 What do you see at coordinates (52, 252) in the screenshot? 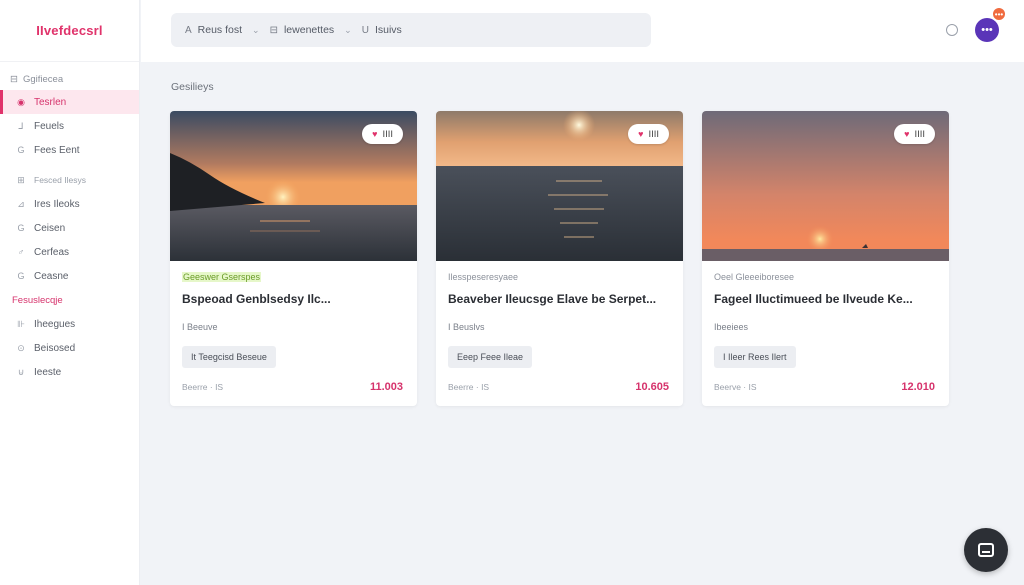
I see `sidebar-item-label: Cerfeas` at bounding box center [52, 252].